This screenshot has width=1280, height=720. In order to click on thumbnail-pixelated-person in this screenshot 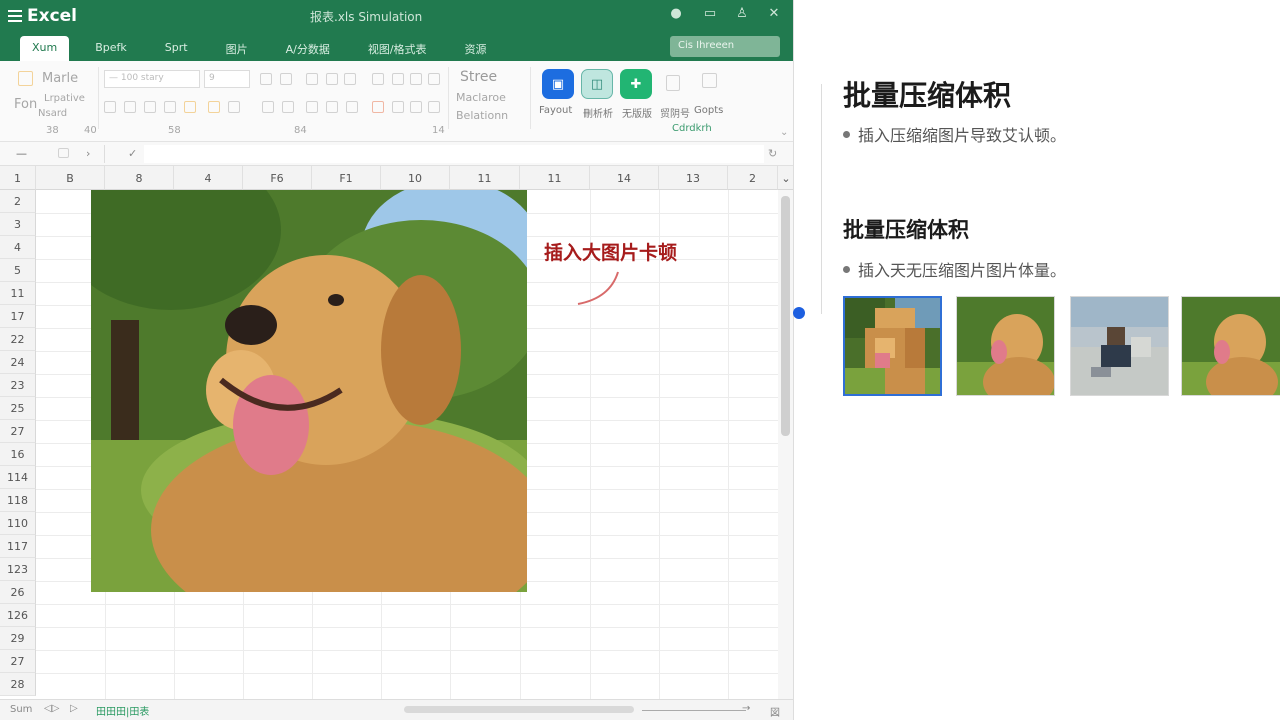, I will do `click(1119, 346)`.